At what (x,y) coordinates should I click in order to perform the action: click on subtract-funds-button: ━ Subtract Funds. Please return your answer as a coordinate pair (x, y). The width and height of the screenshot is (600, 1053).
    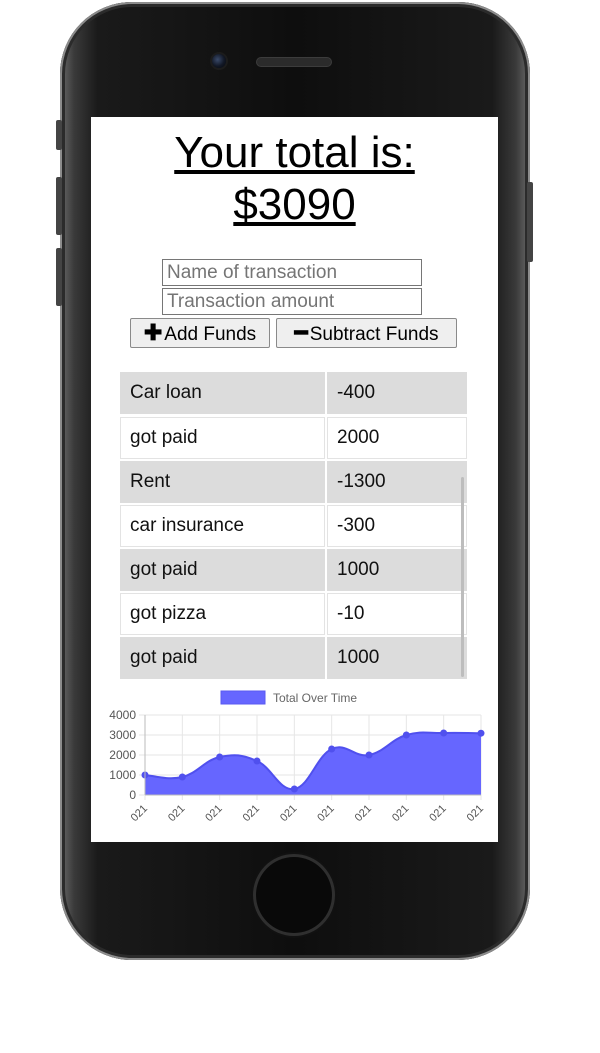
    Looking at the image, I should click on (366, 333).